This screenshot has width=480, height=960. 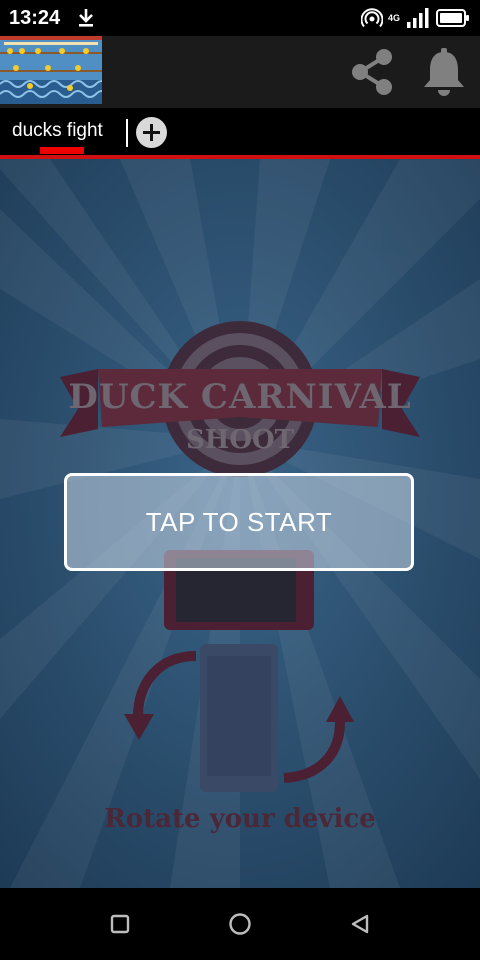 What do you see at coordinates (51, 70) in the screenshot?
I see `game-thumbnail` at bounding box center [51, 70].